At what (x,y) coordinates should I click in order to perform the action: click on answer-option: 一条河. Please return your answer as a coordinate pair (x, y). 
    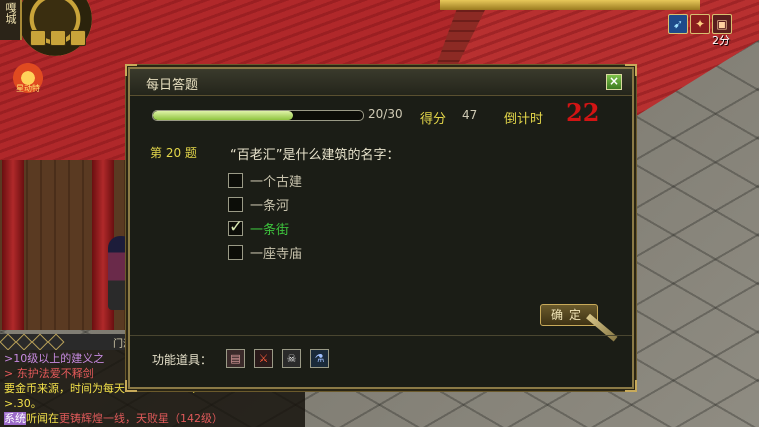
    Looking at the image, I should click on (265, 204).